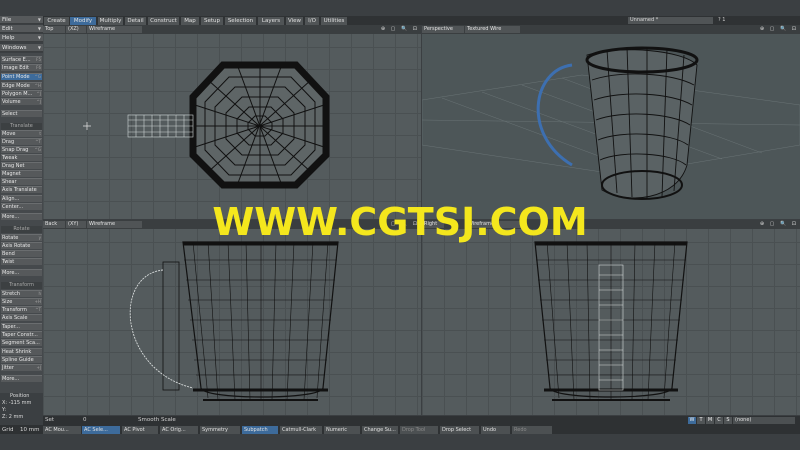 The height and width of the screenshot is (450, 800). Describe the element at coordinates (334, 21) in the screenshot. I see `tab-utilities: Utilities` at that location.